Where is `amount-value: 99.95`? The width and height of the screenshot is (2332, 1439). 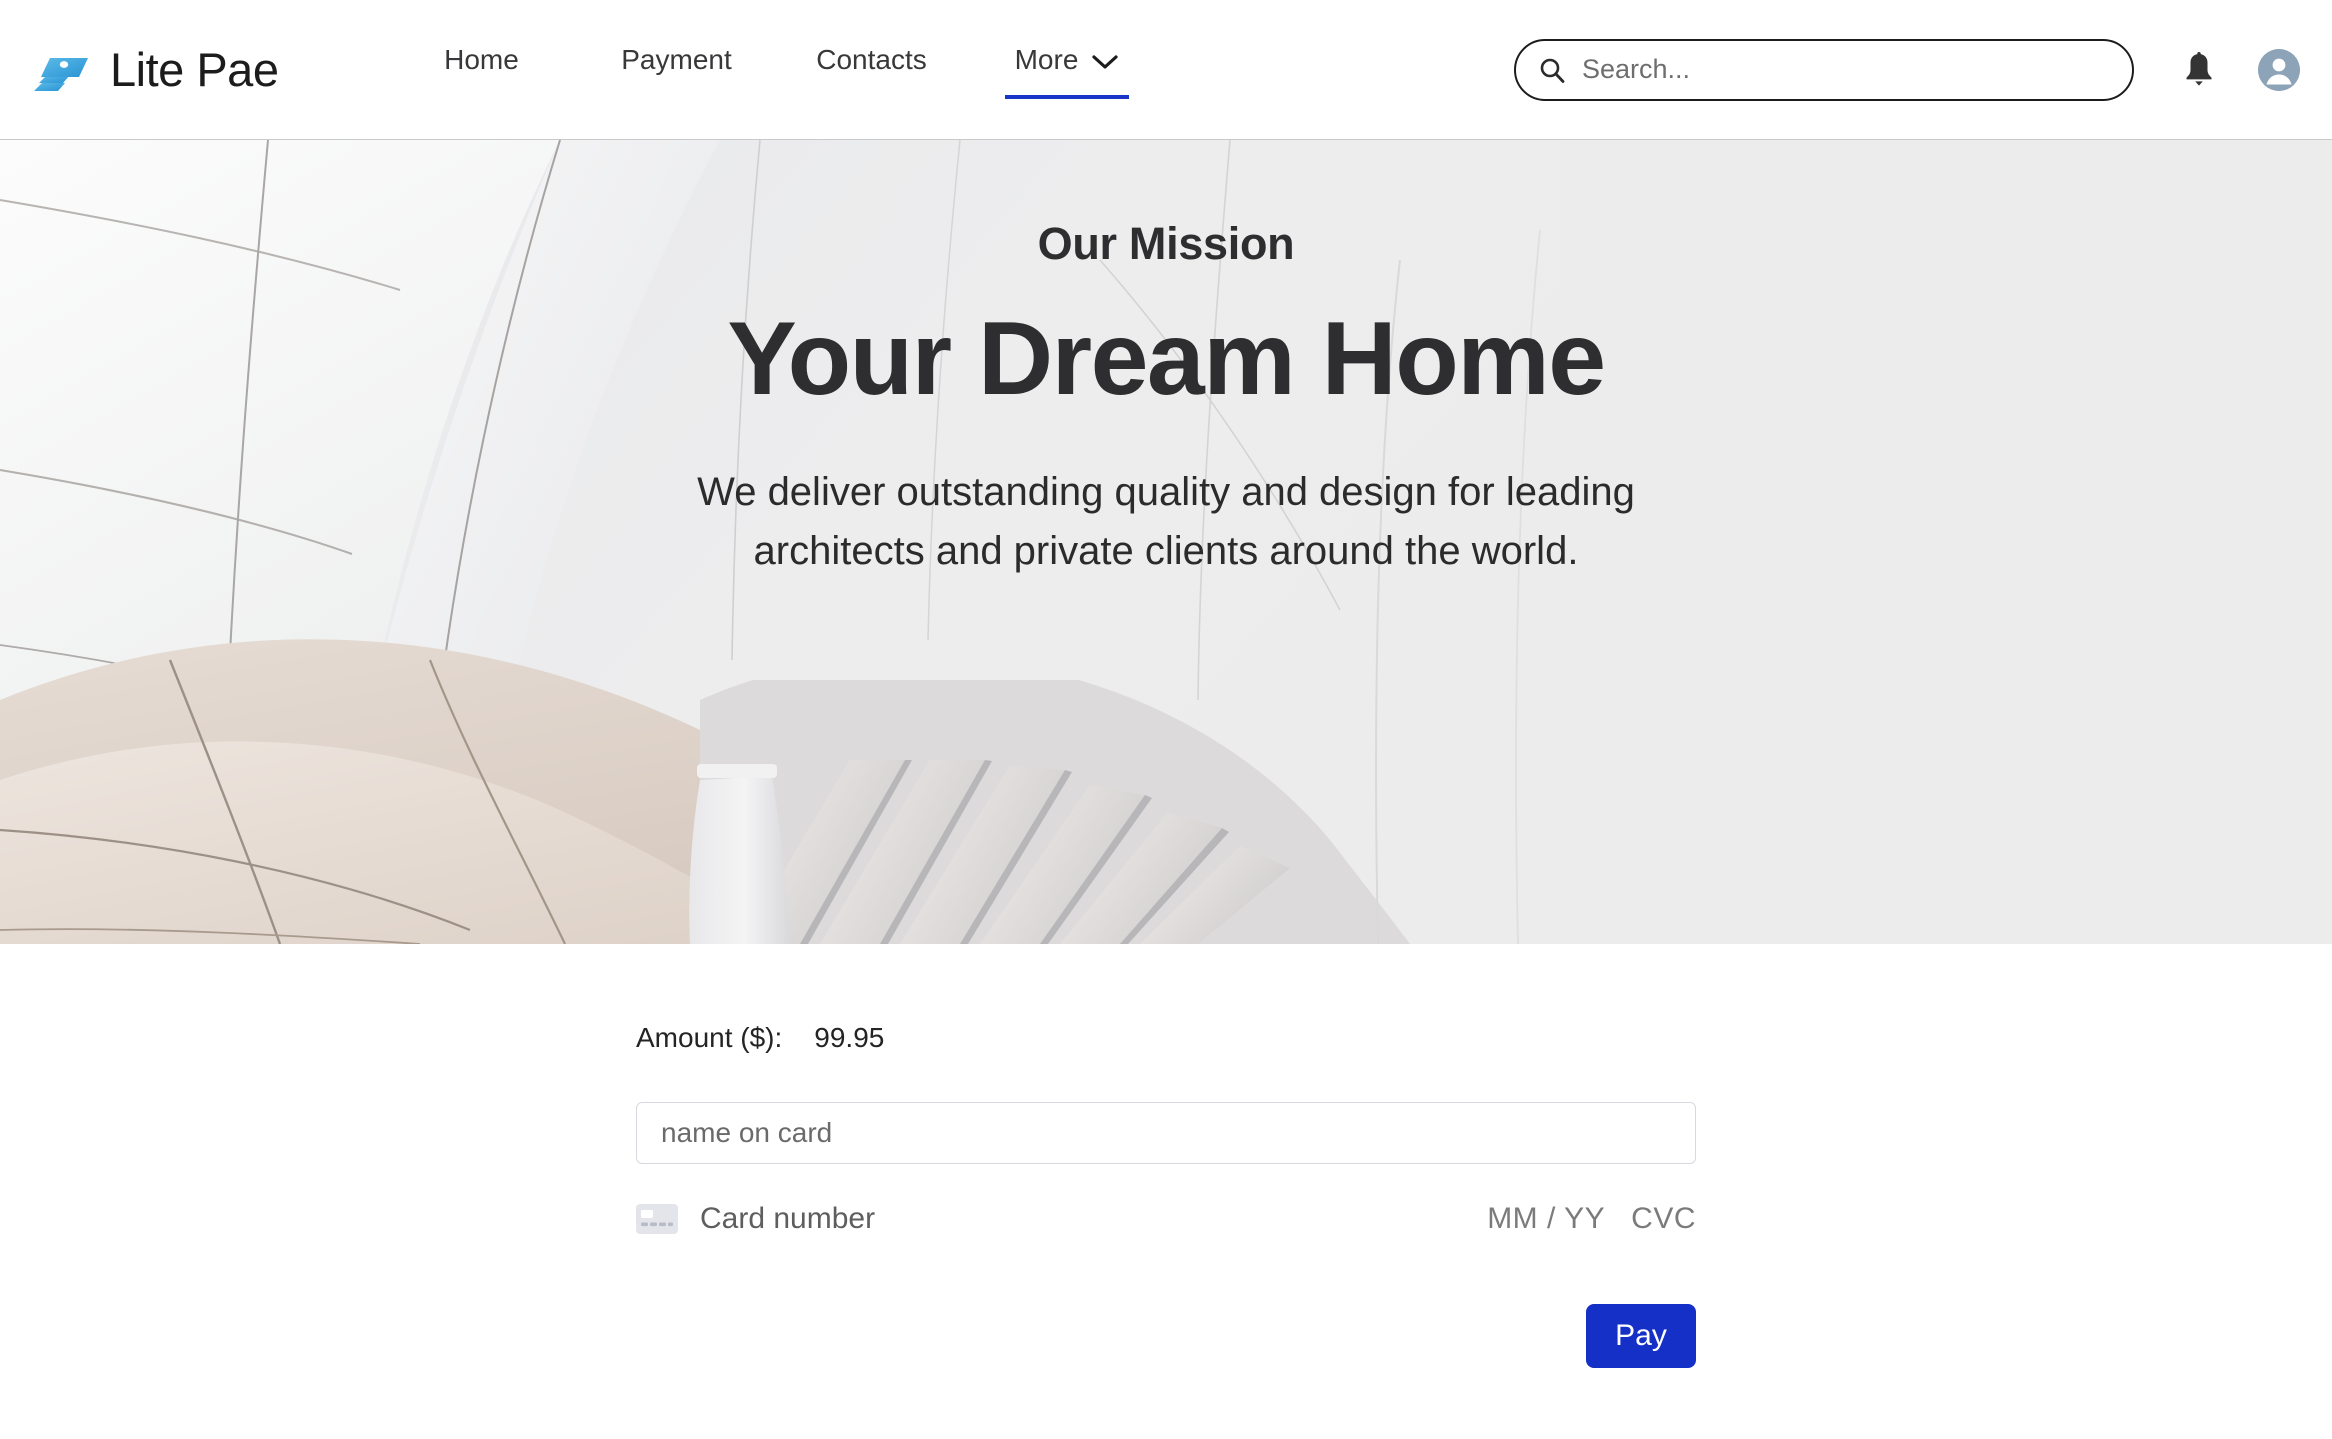
amount-value: 99.95 is located at coordinates (849, 1037).